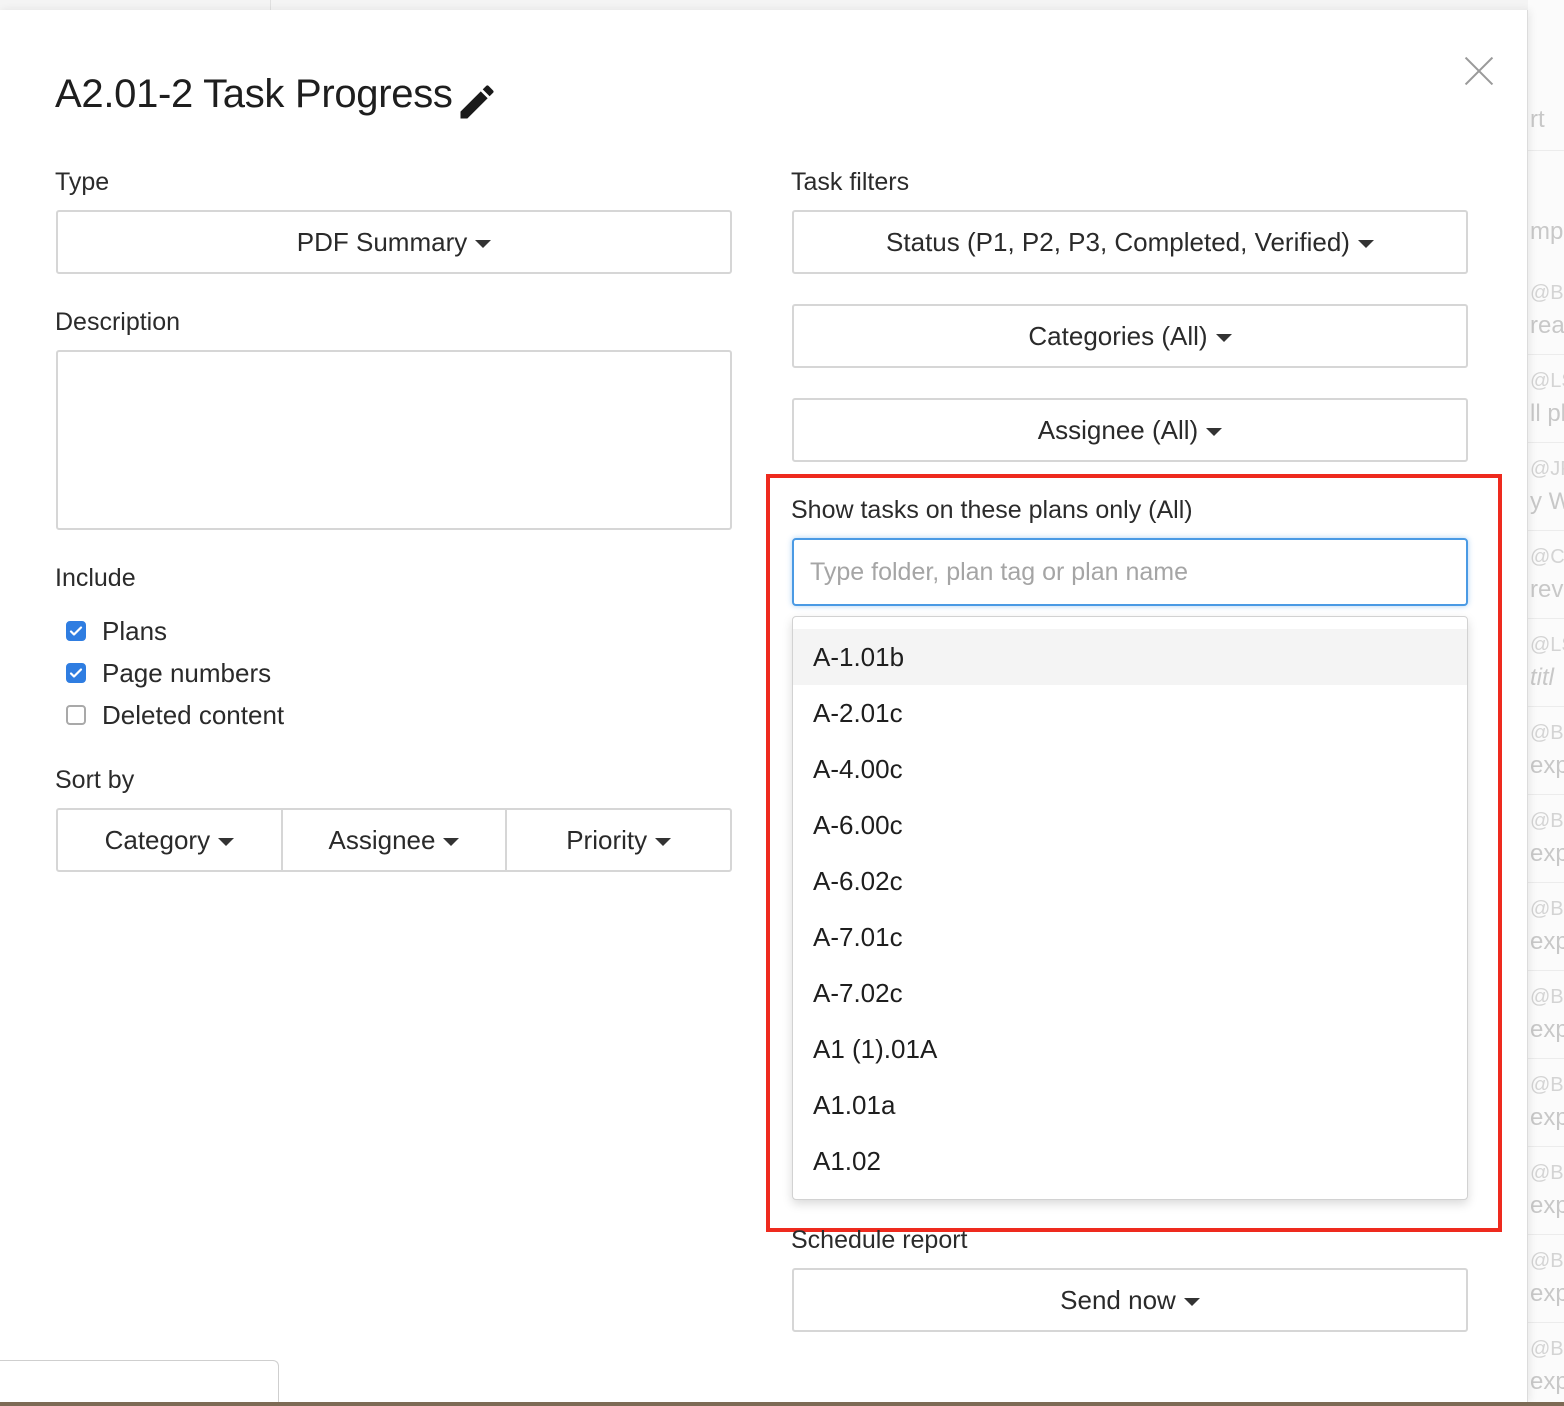 This screenshot has height=1406, width=1564. I want to click on background-text: titl, so click(1542, 677).